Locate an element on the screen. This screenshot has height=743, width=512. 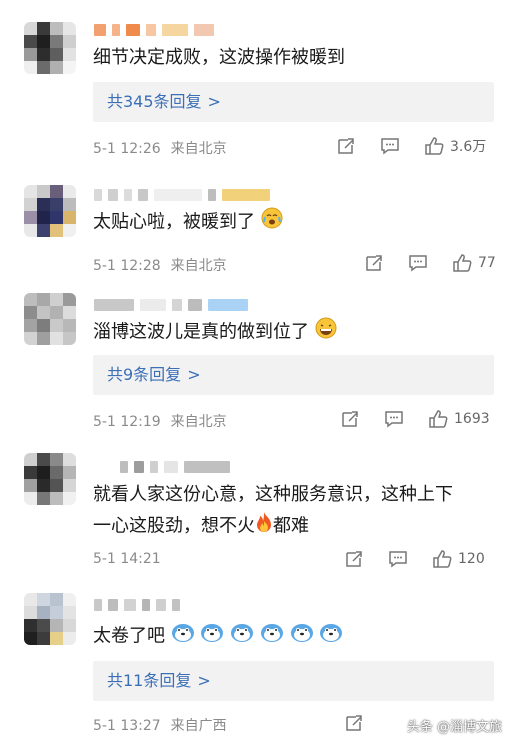
comment-actions: 3.6万 is located at coordinates (411, 146).